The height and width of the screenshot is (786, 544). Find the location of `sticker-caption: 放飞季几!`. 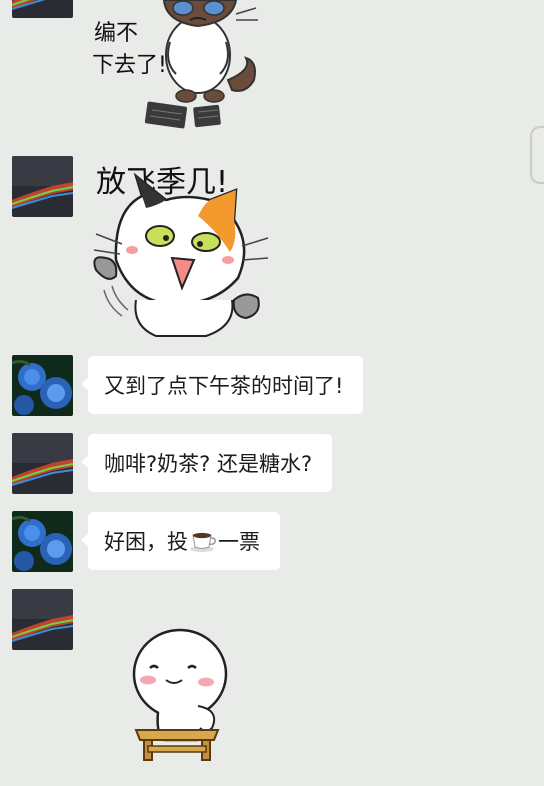

sticker-caption: 放飞季几! is located at coordinates (162, 182).